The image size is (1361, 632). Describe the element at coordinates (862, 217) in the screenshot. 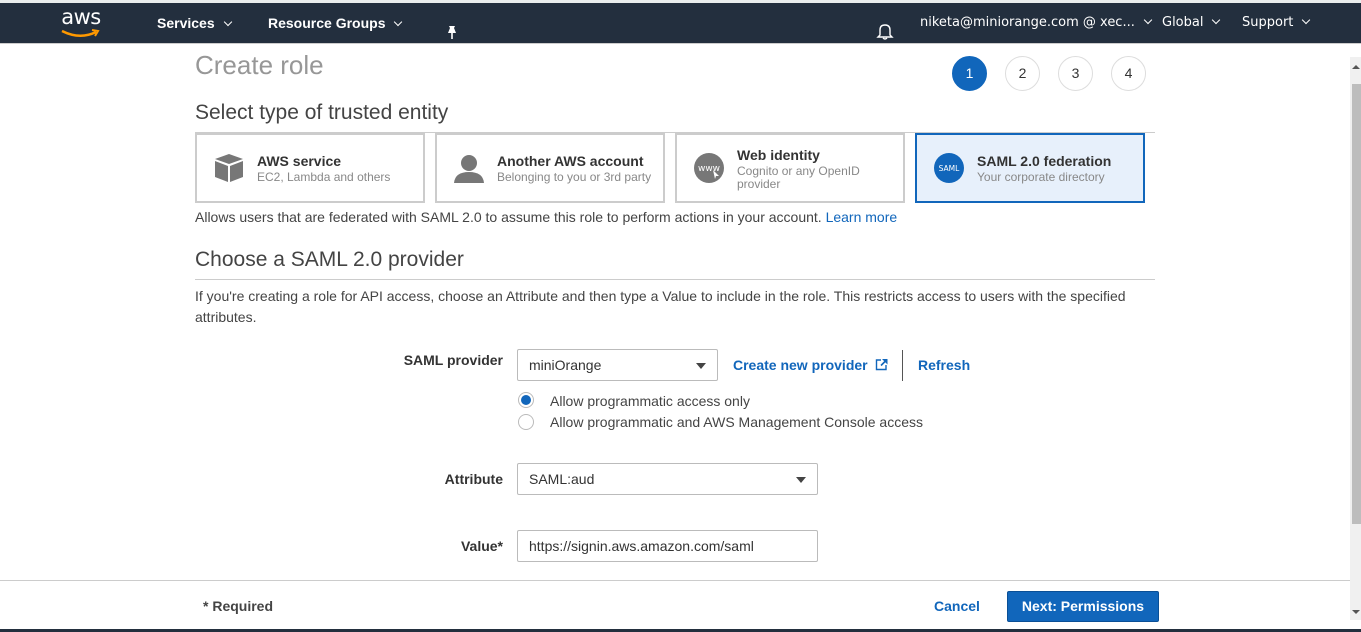

I see `learn-more-link: Learn more` at that location.